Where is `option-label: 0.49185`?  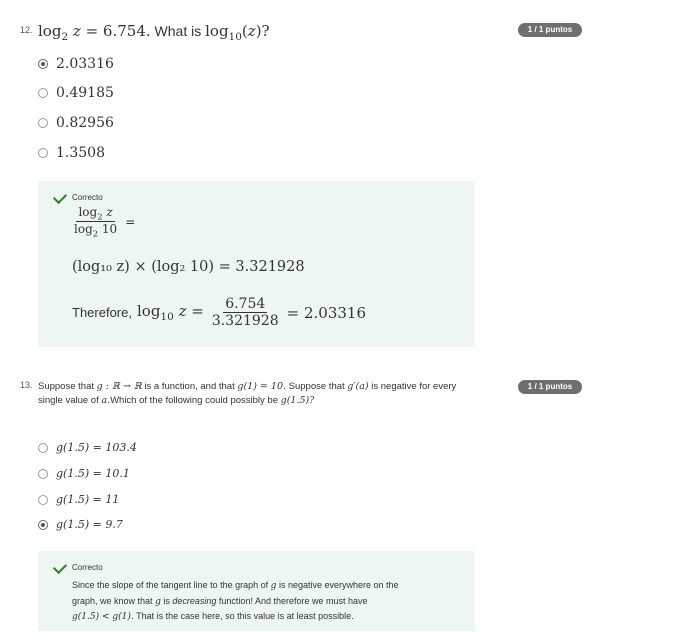
option-label: 0.49185 is located at coordinates (85, 93).